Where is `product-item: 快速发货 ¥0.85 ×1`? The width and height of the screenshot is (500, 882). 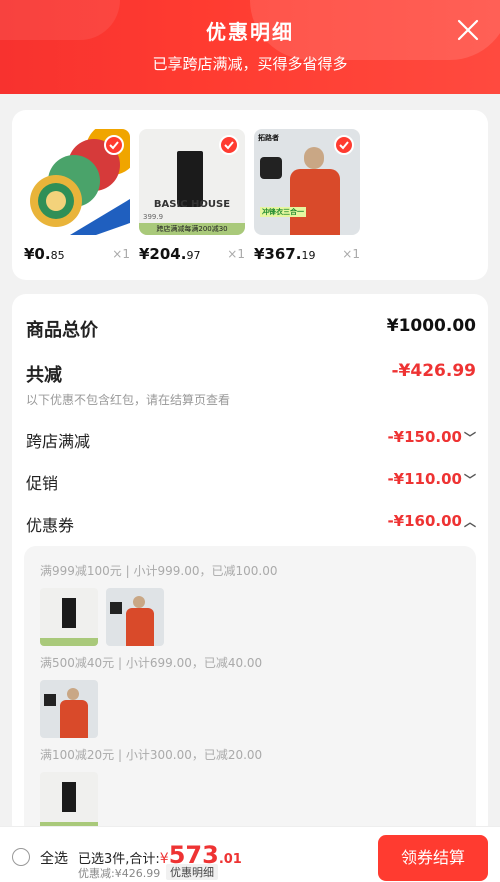
product-item: 快速发货 ¥0.85 ×1 is located at coordinates (77, 196).